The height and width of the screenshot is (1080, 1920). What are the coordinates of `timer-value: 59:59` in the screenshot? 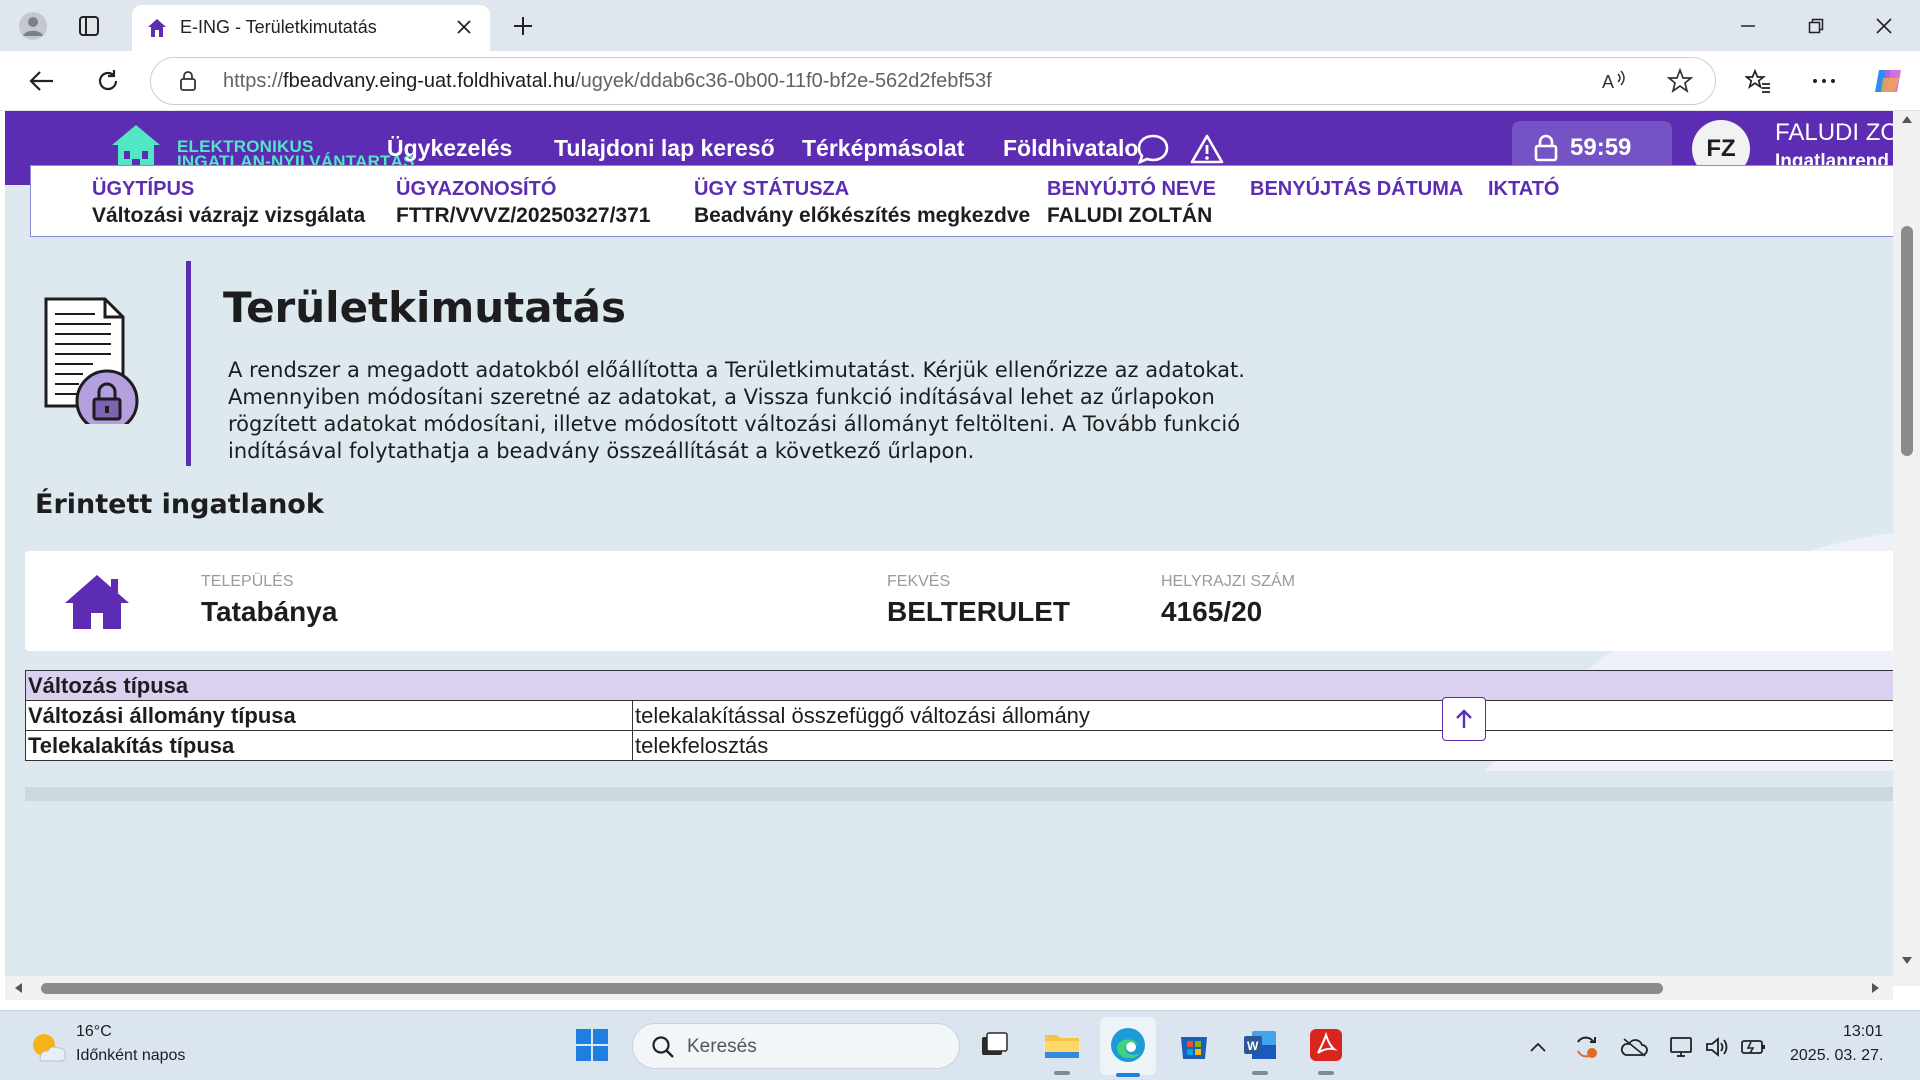 It's located at (1601, 147).